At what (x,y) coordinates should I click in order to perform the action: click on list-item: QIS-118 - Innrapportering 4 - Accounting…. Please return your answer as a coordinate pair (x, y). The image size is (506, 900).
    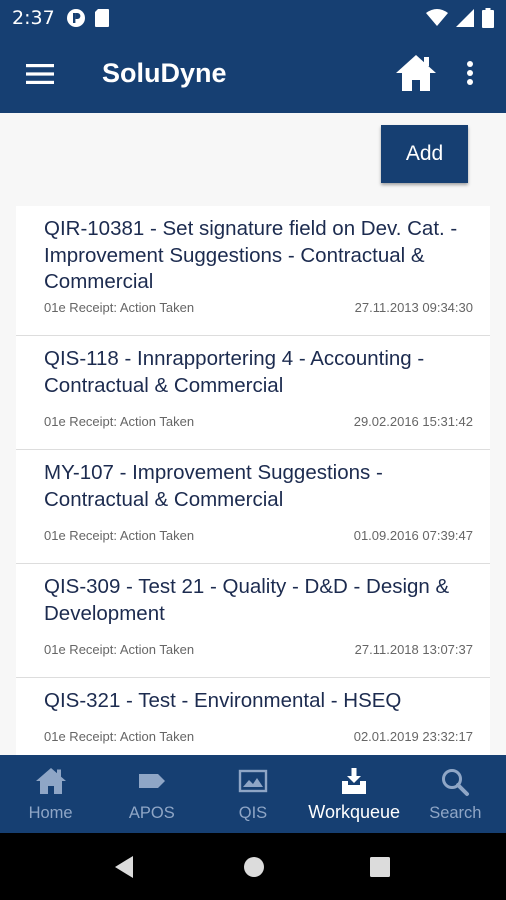
    Looking at the image, I should click on (253, 393).